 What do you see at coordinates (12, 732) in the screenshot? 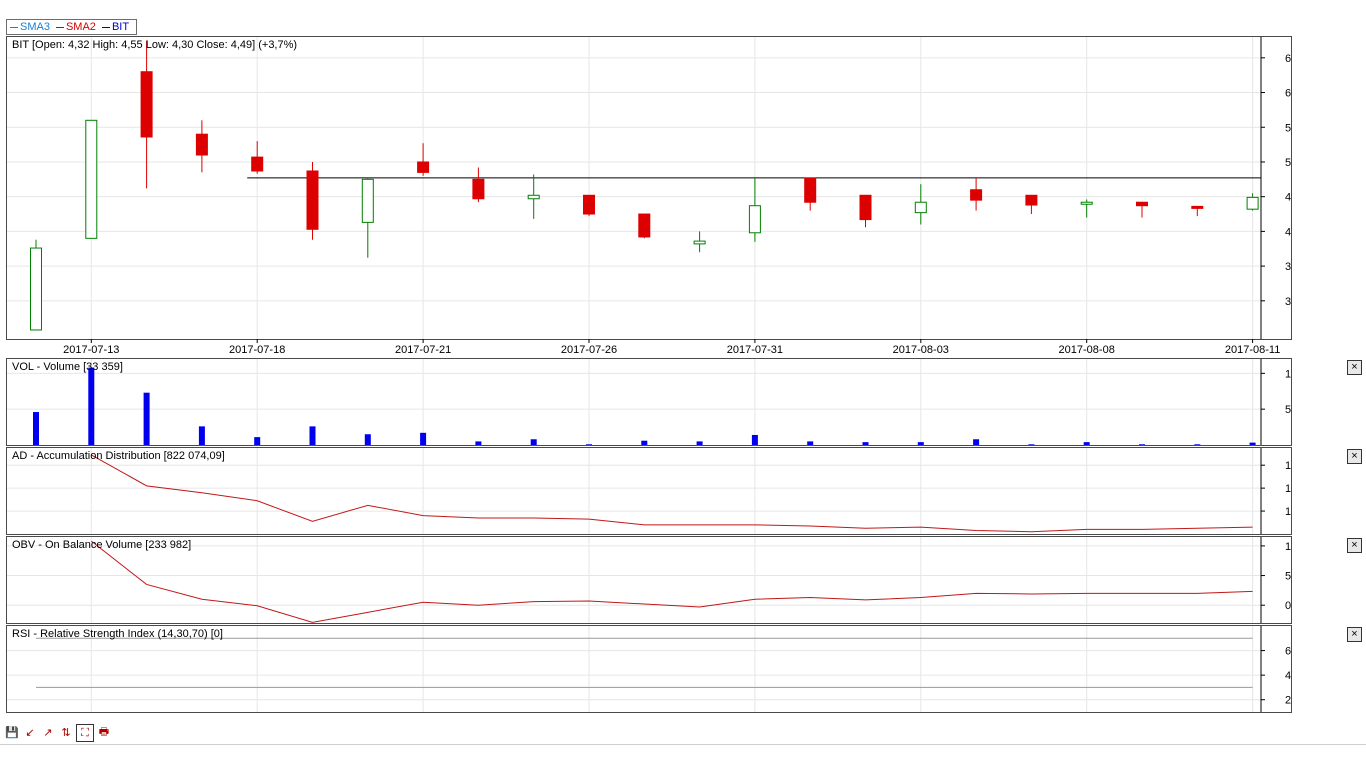
I see `save-icon: 💾` at bounding box center [12, 732].